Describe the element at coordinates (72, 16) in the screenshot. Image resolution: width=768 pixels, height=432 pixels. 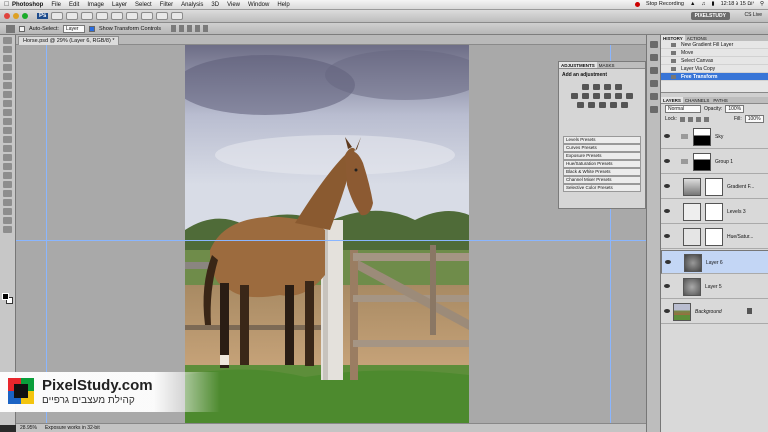
I see `mini-bridge-button` at that location.